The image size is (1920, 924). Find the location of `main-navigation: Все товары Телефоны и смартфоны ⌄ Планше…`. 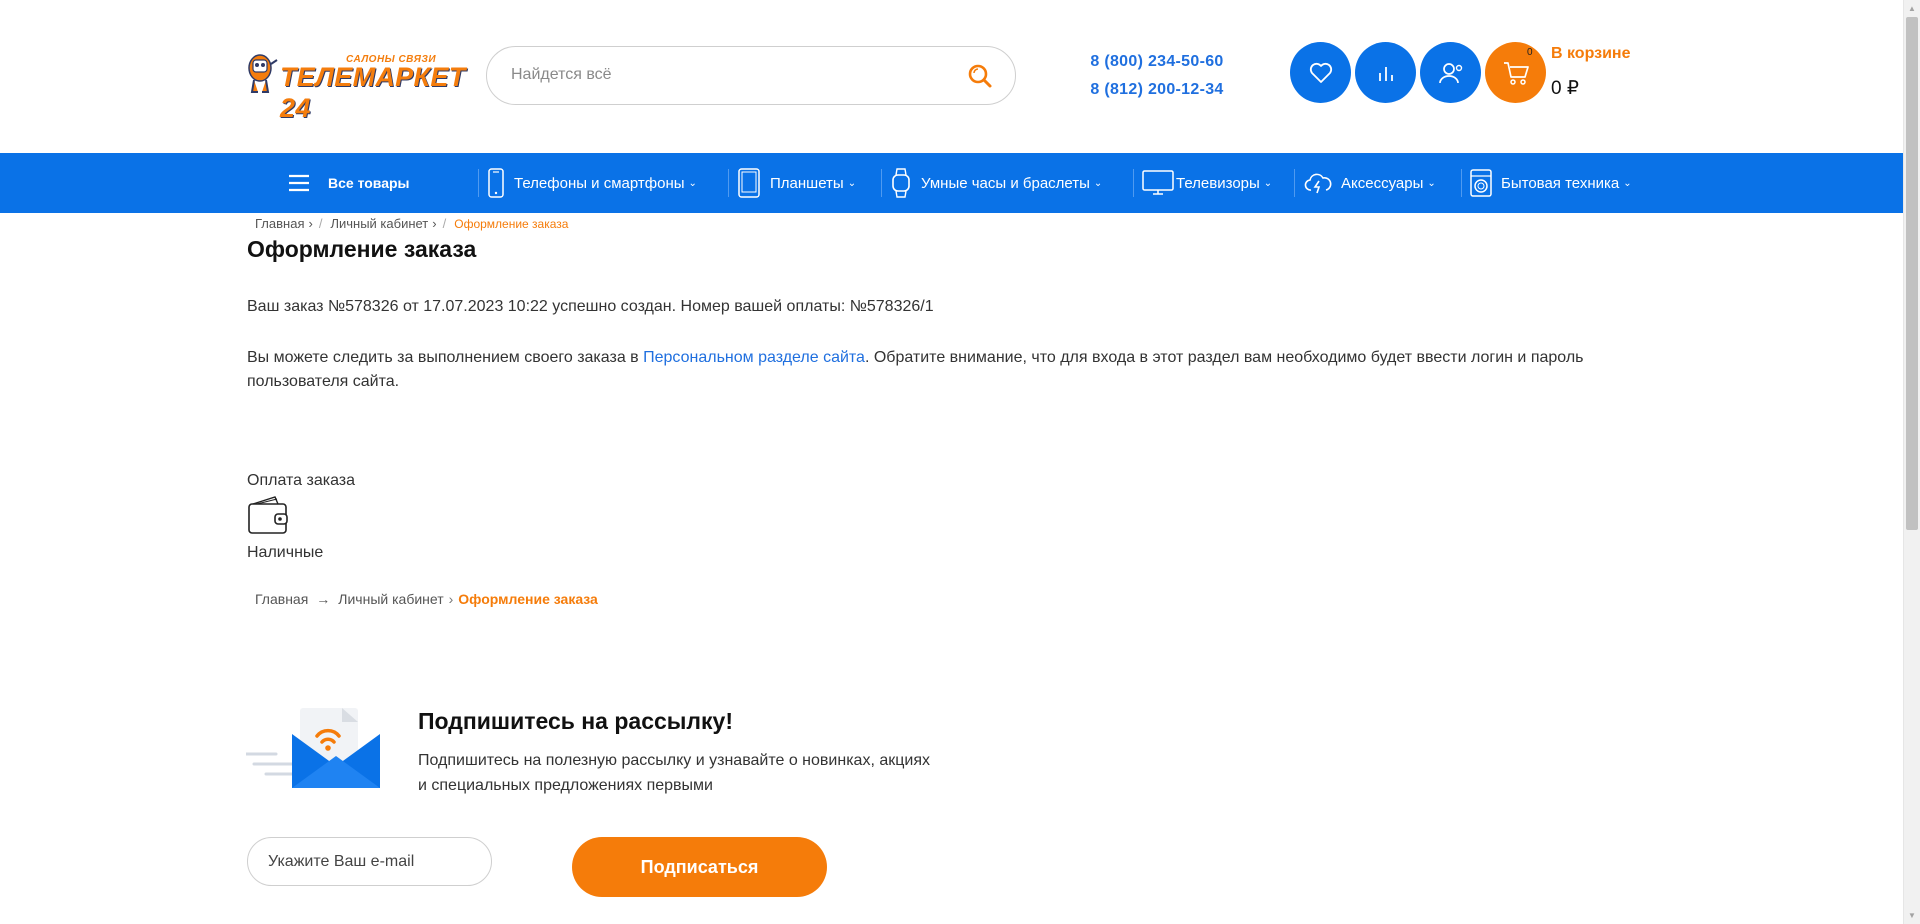

main-navigation: Все товары Телефоны и смартфоны ⌄ Планше… is located at coordinates (951, 183).